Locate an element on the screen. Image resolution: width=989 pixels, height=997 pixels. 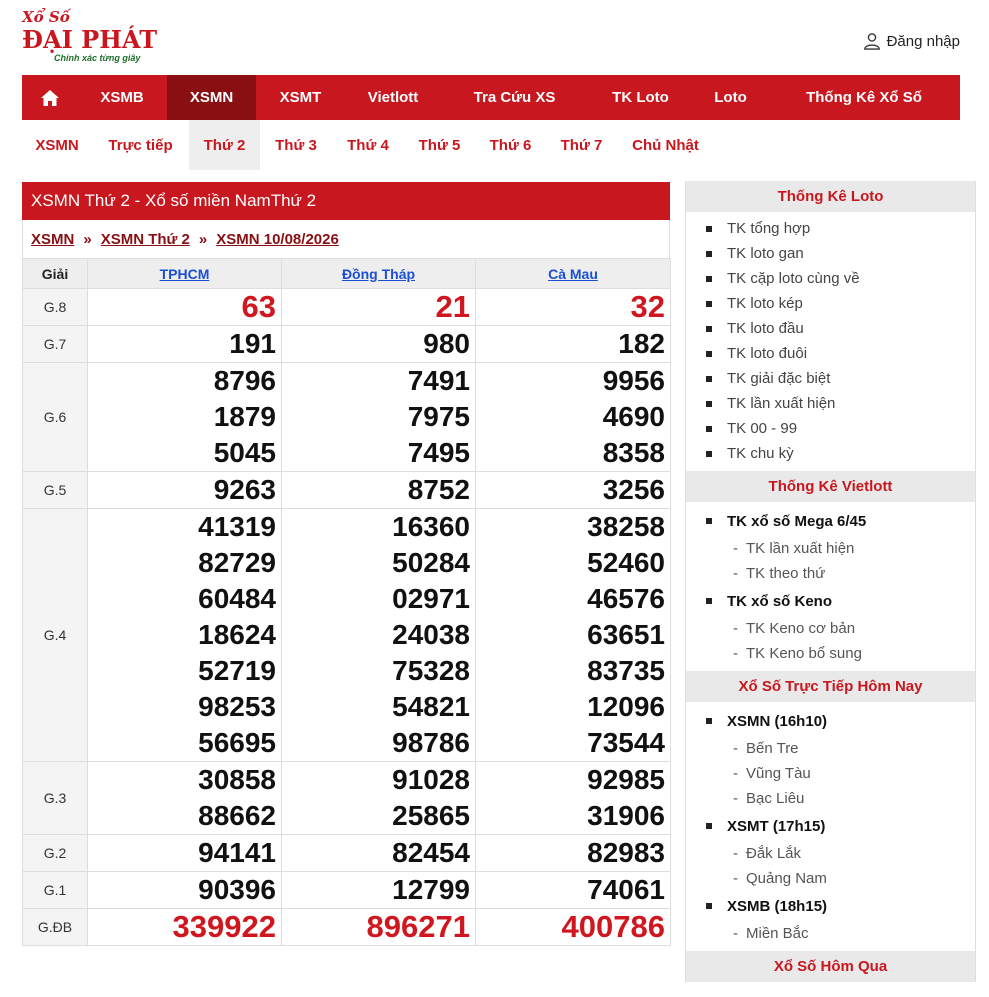
prize-cell: 91028 25865 is located at coordinates (378, 798).